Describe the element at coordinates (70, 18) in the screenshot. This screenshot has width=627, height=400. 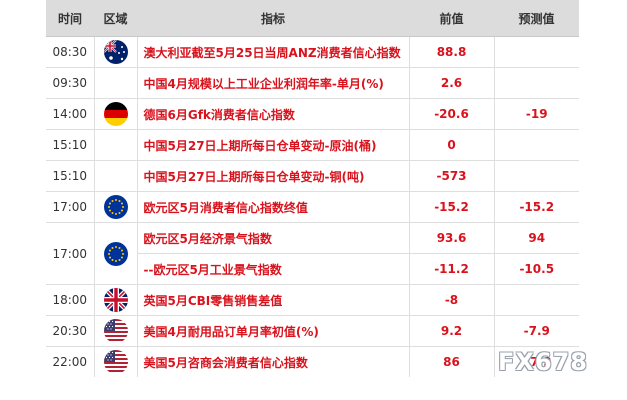
I see `header-time: 时间` at that location.